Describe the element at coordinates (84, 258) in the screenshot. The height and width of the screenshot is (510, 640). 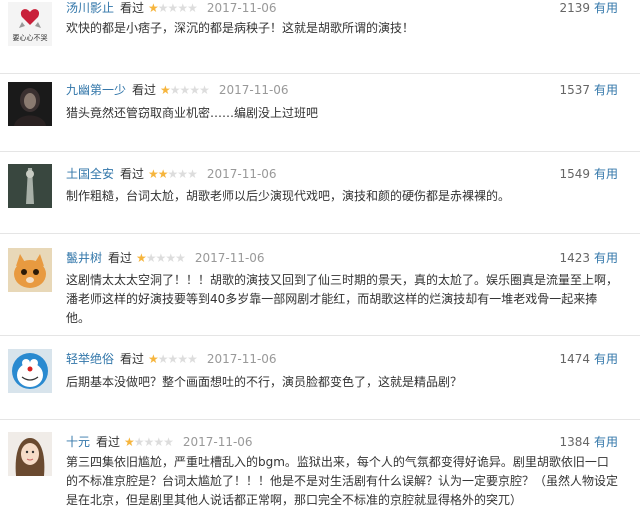
I see `username-link: 鬣井树` at that location.